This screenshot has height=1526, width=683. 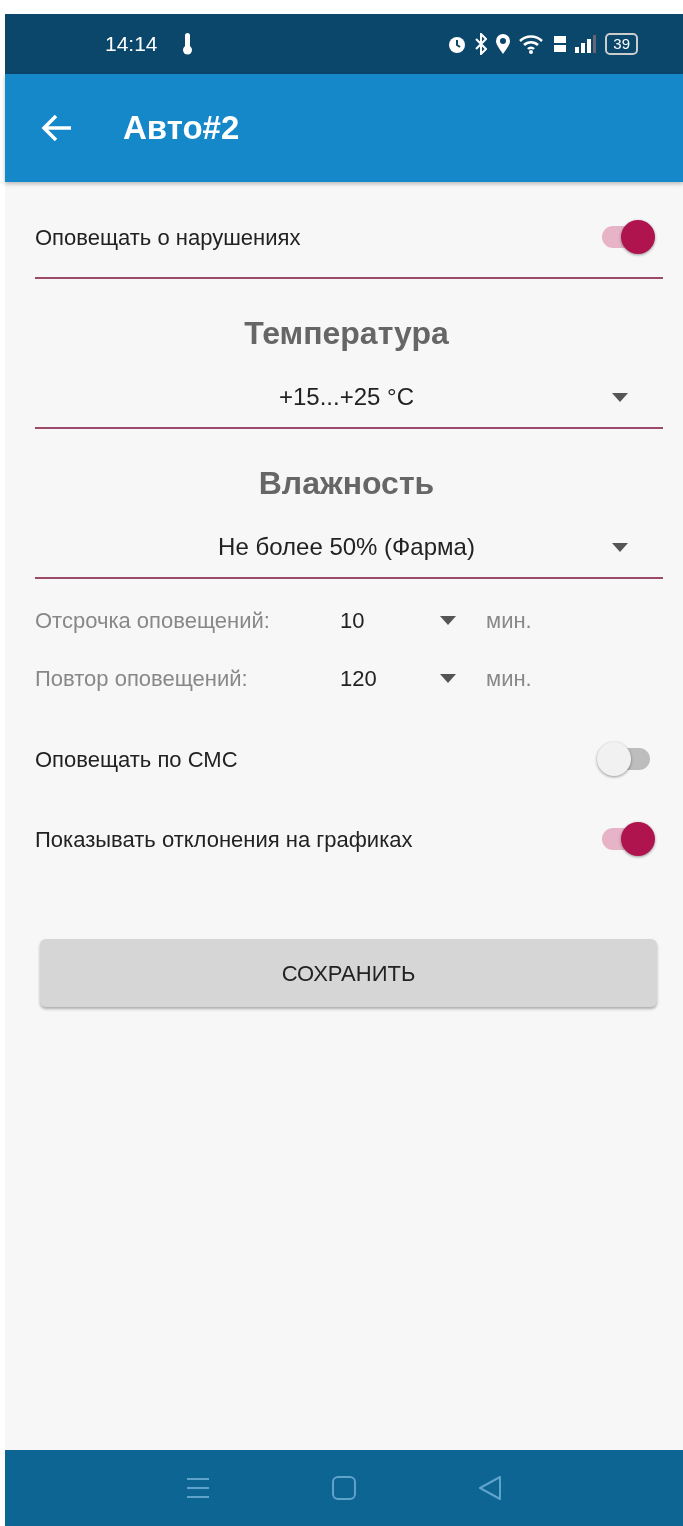 What do you see at coordinates (346, 547) in the screenshot?
I see `dropdown-value: Не более 50% (Фарма)` at bounding box center [346, 547].